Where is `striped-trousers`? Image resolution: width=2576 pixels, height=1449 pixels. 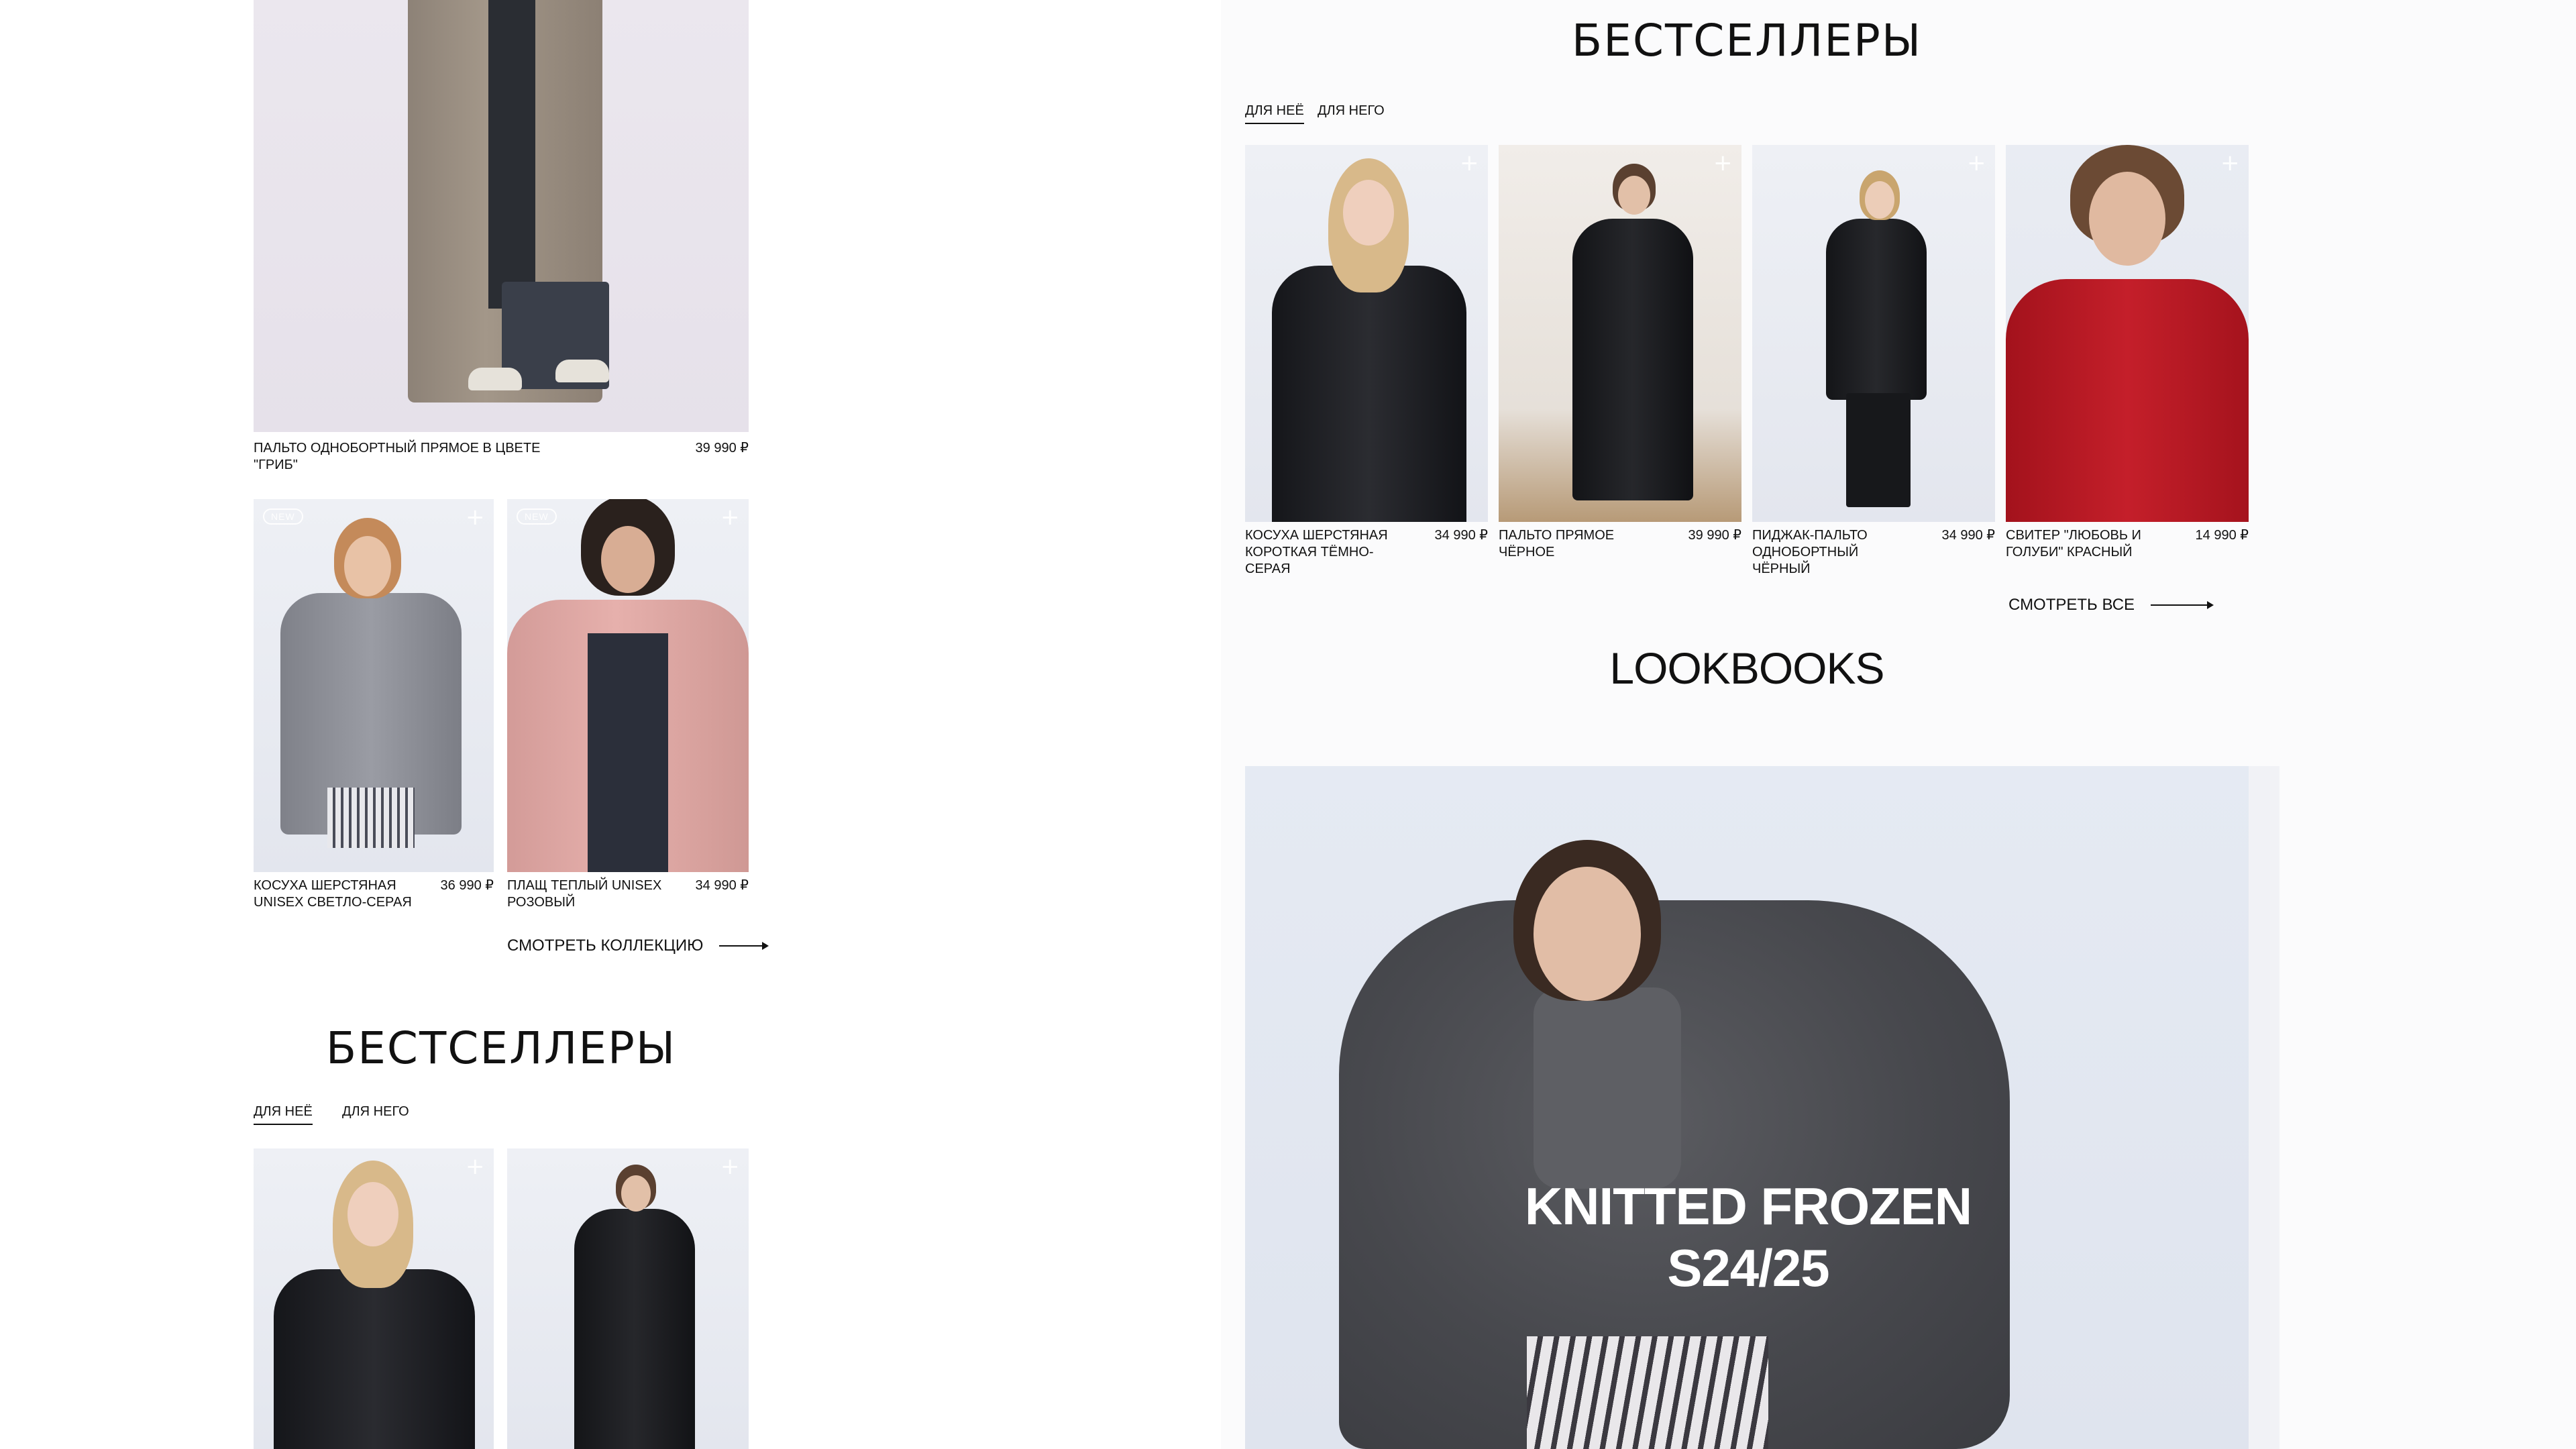 striped-trousers is located at coordinates (1647, 1392).